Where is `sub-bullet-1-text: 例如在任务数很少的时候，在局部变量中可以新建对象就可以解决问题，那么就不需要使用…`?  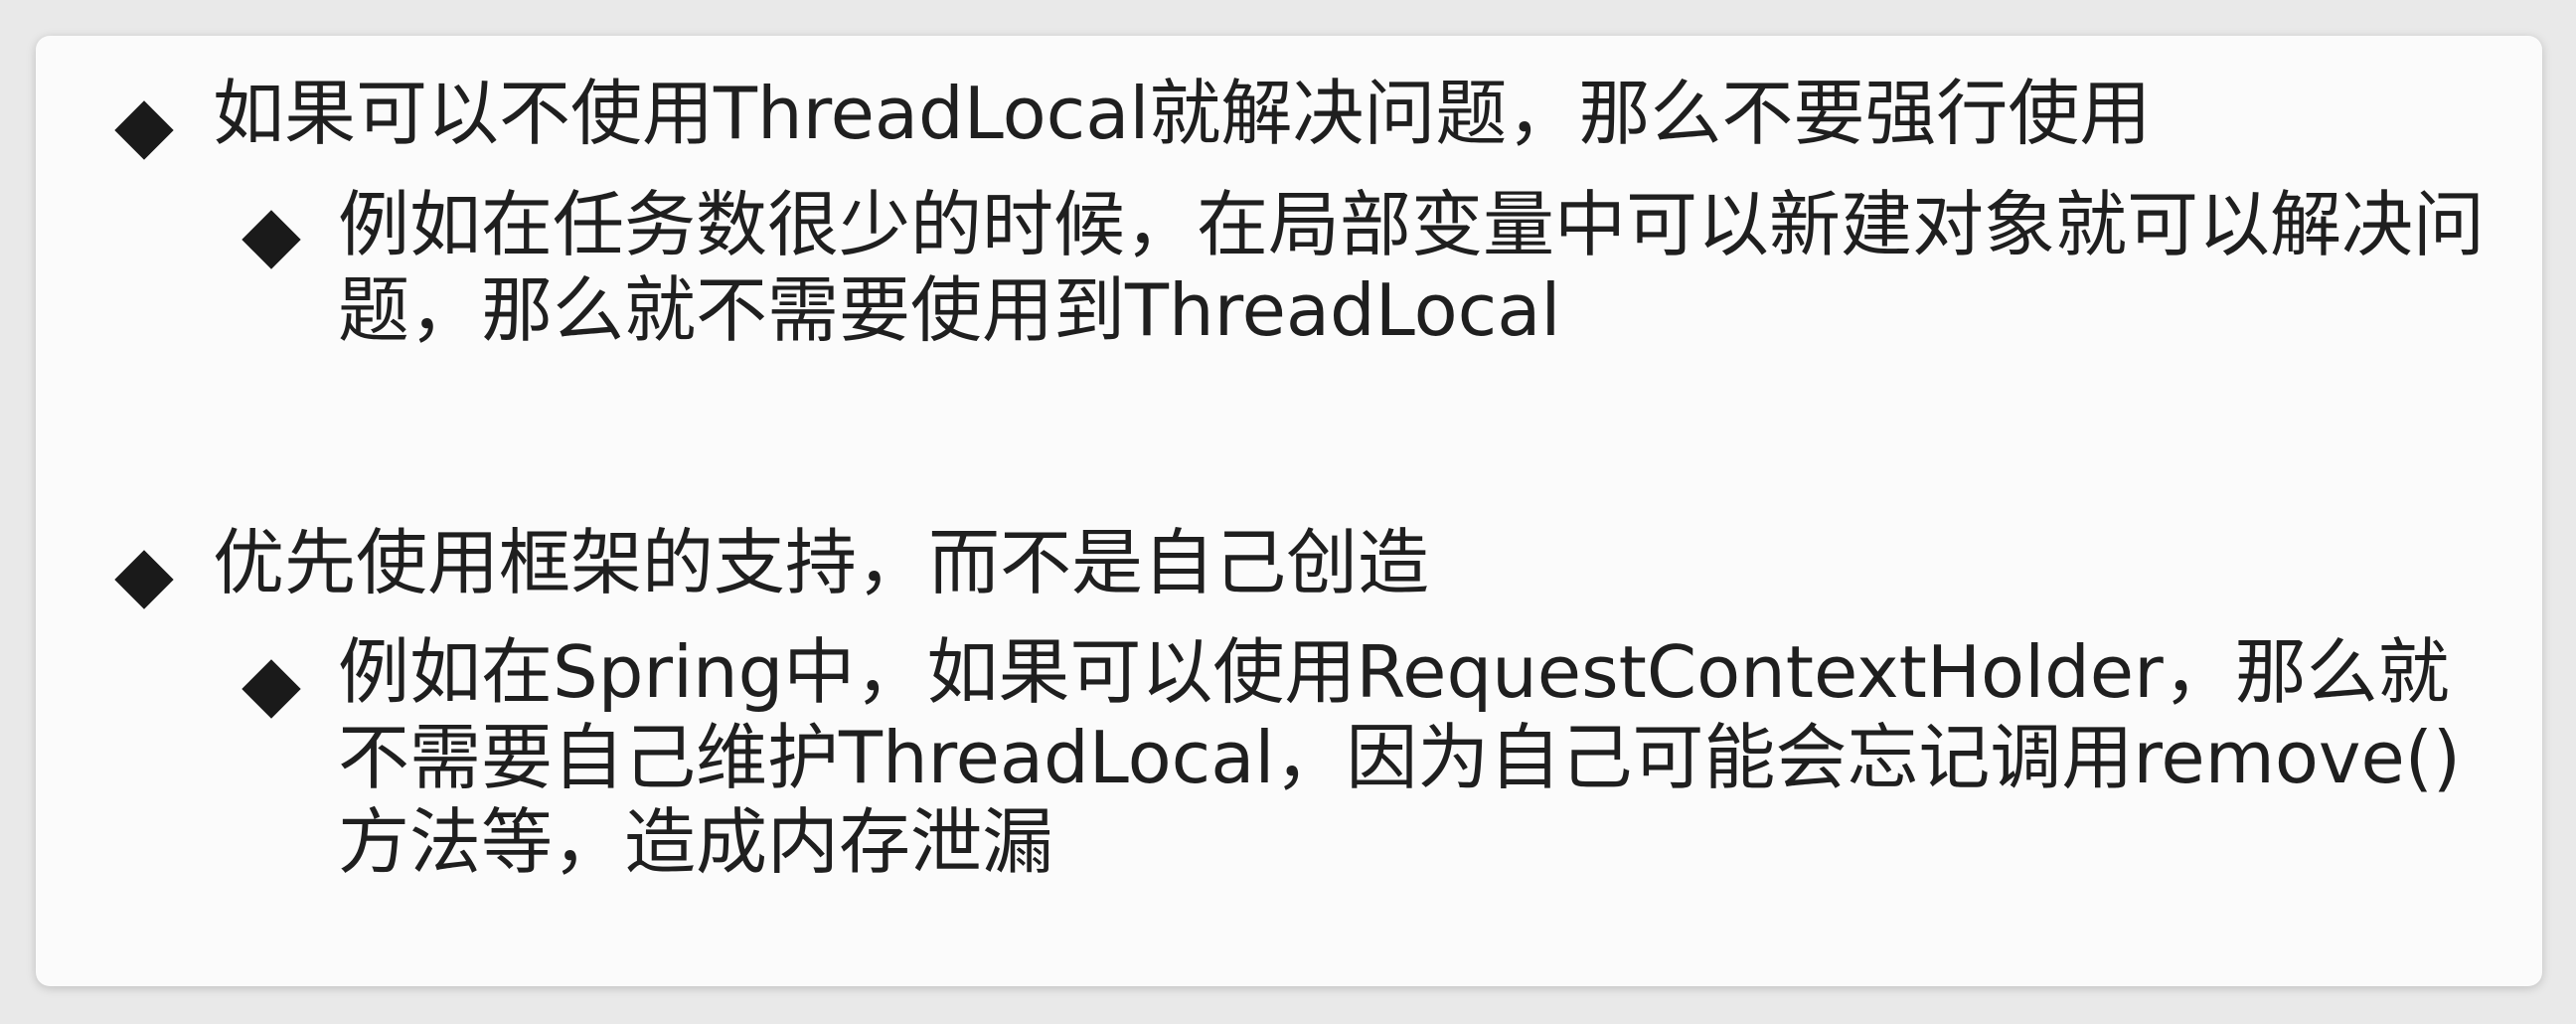 sub-bullet-1-text: 例如在任务数很少的时候，在局部变量中可以新建对象就可以解决问题，那么就不需要使用… is located at coordinates (1412, 267).